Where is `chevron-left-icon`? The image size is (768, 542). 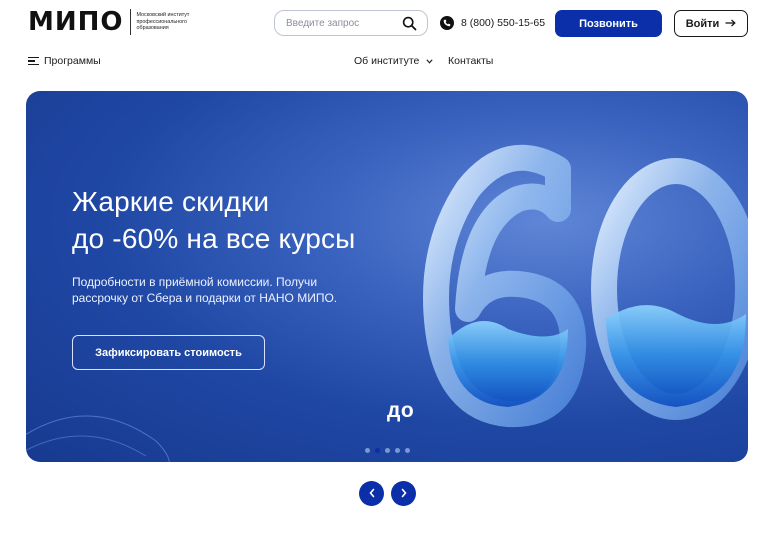 chevron-left-icon is located at coordinates (372, 494).